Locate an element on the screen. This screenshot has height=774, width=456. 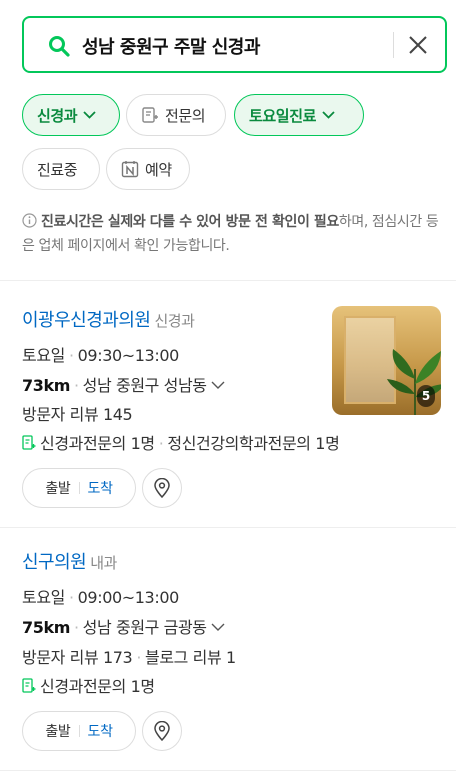
notice-bold-text: 진료시간은 실제와 다를 수 있어 방문 전 확인이 필요 is located at coordinates (190, 222).